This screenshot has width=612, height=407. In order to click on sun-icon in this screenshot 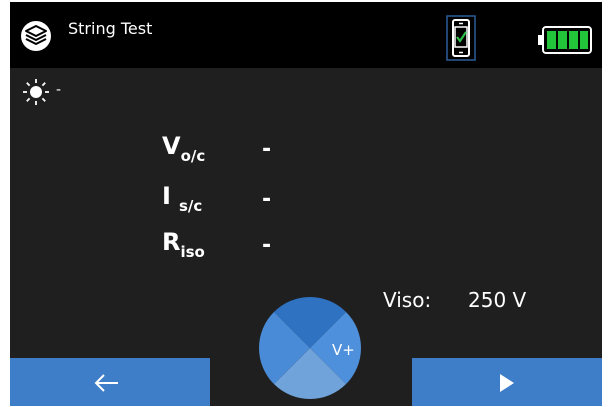, I will do `click(36, 92)`.